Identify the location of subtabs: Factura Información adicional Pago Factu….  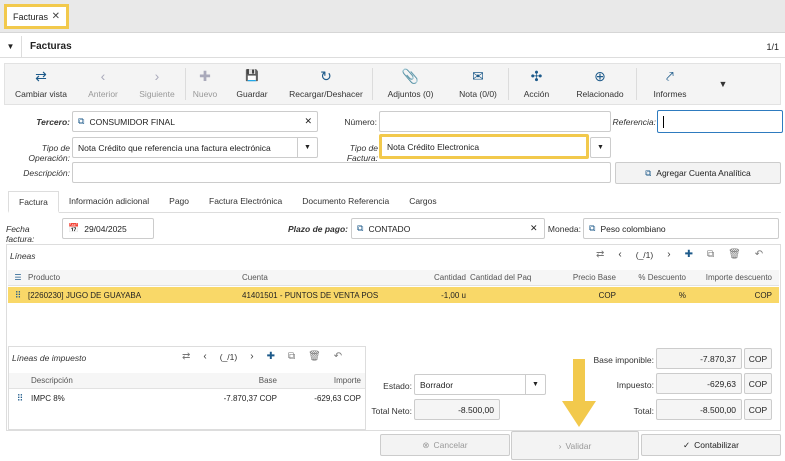
(394, 202).